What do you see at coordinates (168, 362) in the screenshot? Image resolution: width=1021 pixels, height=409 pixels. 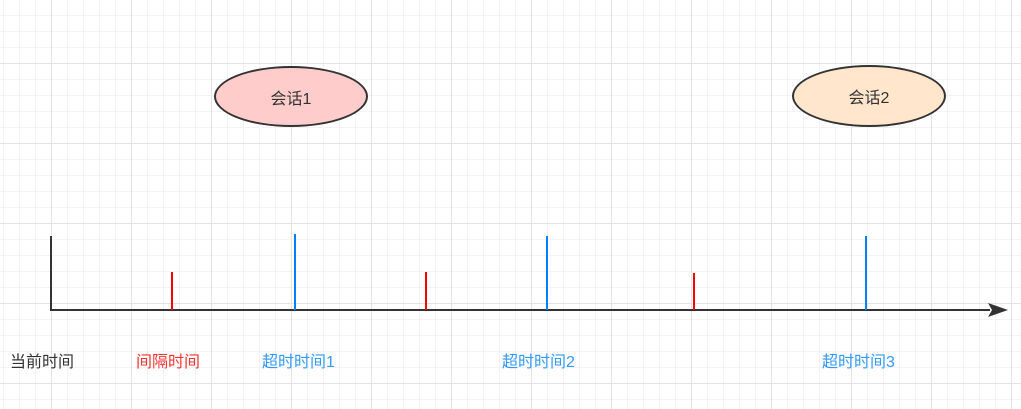 I see `interval-time-label: 间隔时间` at bounding box center [168, 362].